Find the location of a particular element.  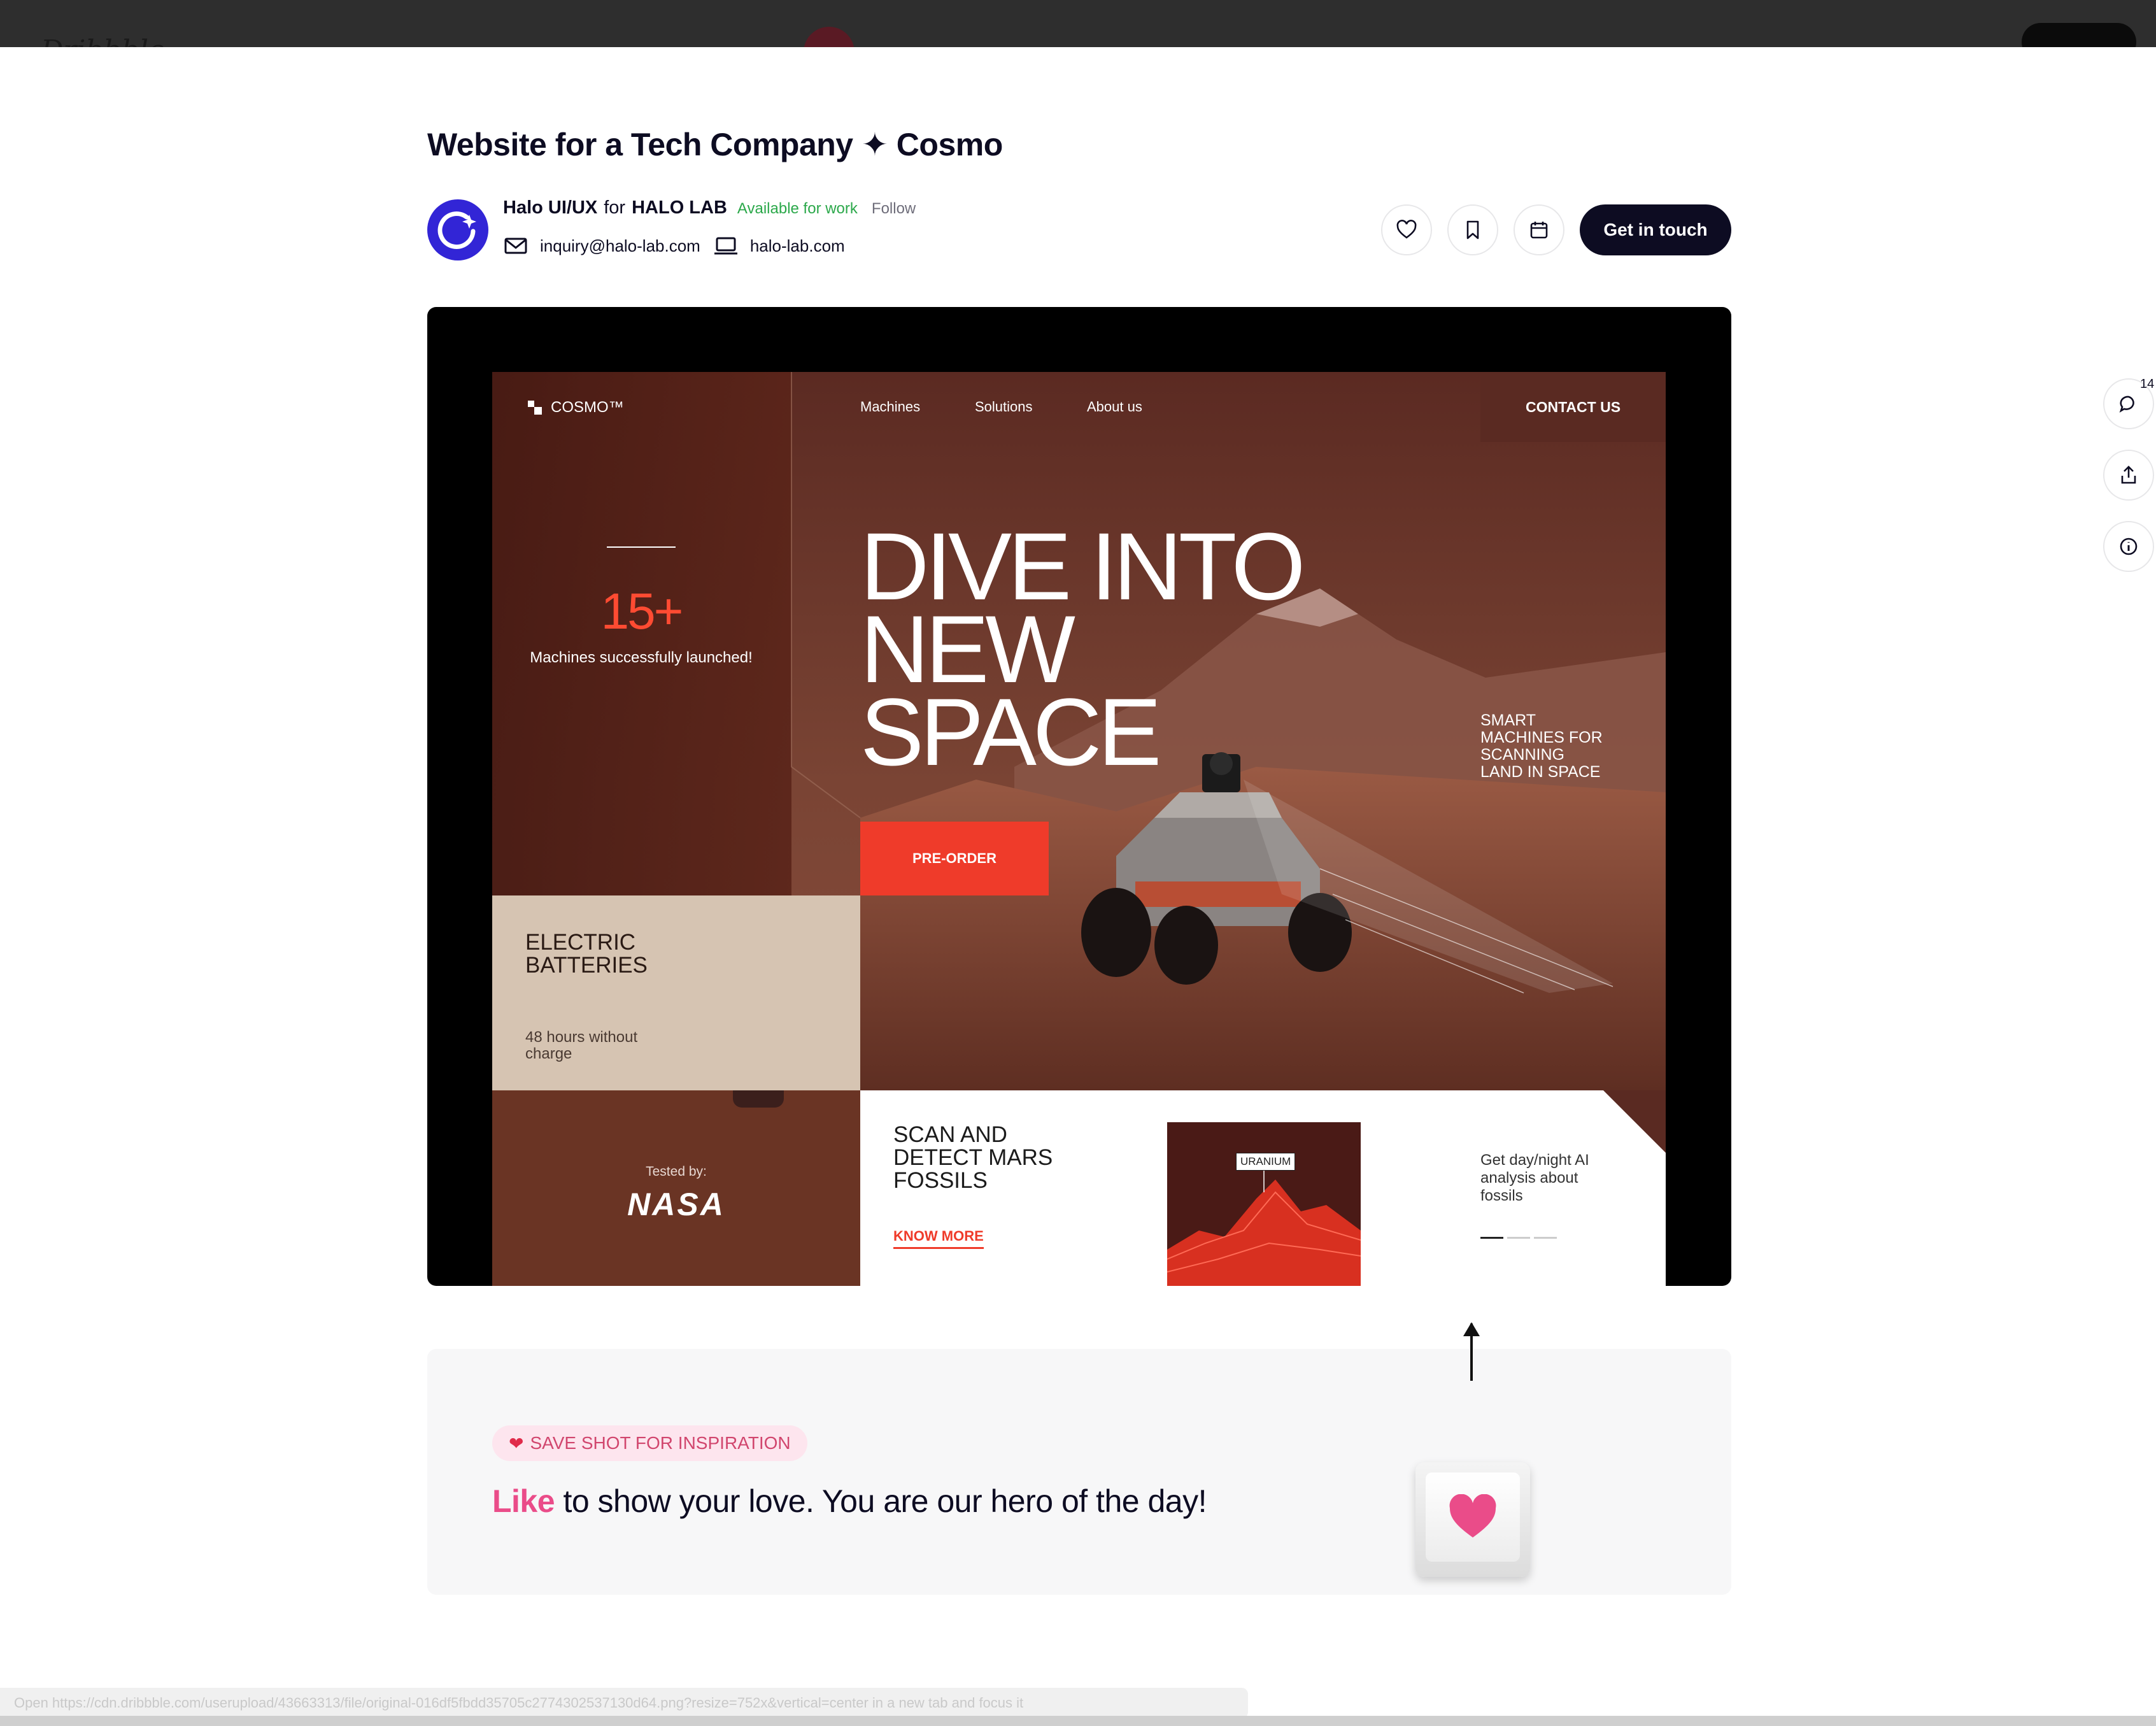

availability-badge: Available for work is located at coordinates (797, 209).